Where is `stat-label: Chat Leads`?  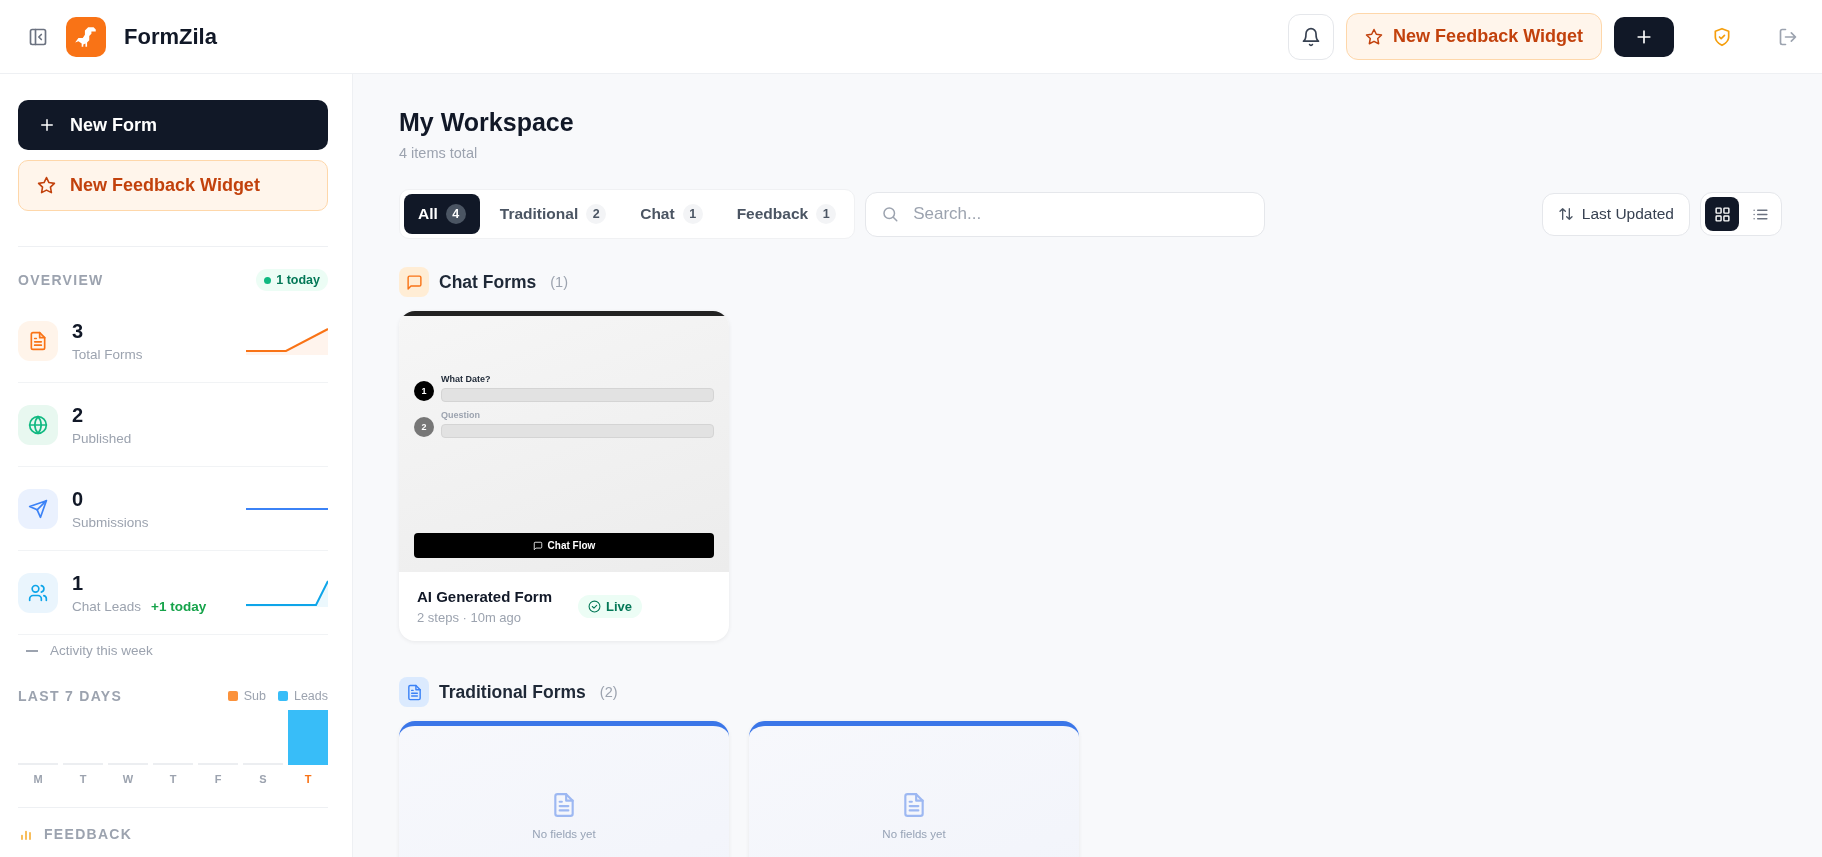
stat-label: Chat Leads is located at coordinates (107, 606).